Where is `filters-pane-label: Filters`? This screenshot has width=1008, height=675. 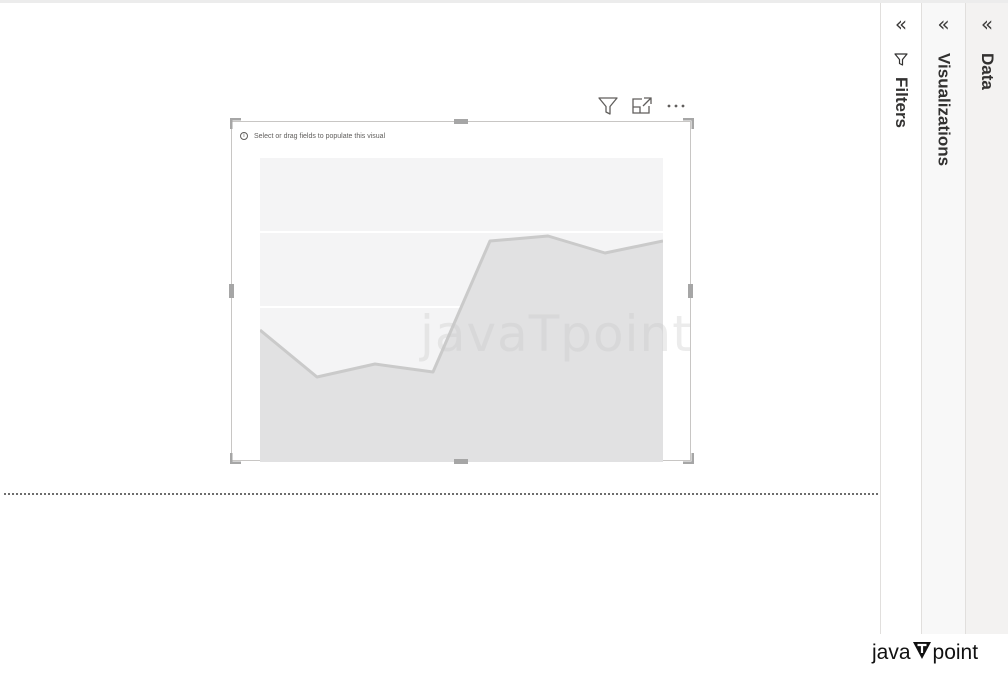 filters-pane-label: Filters is located at coordinates (901, 103).